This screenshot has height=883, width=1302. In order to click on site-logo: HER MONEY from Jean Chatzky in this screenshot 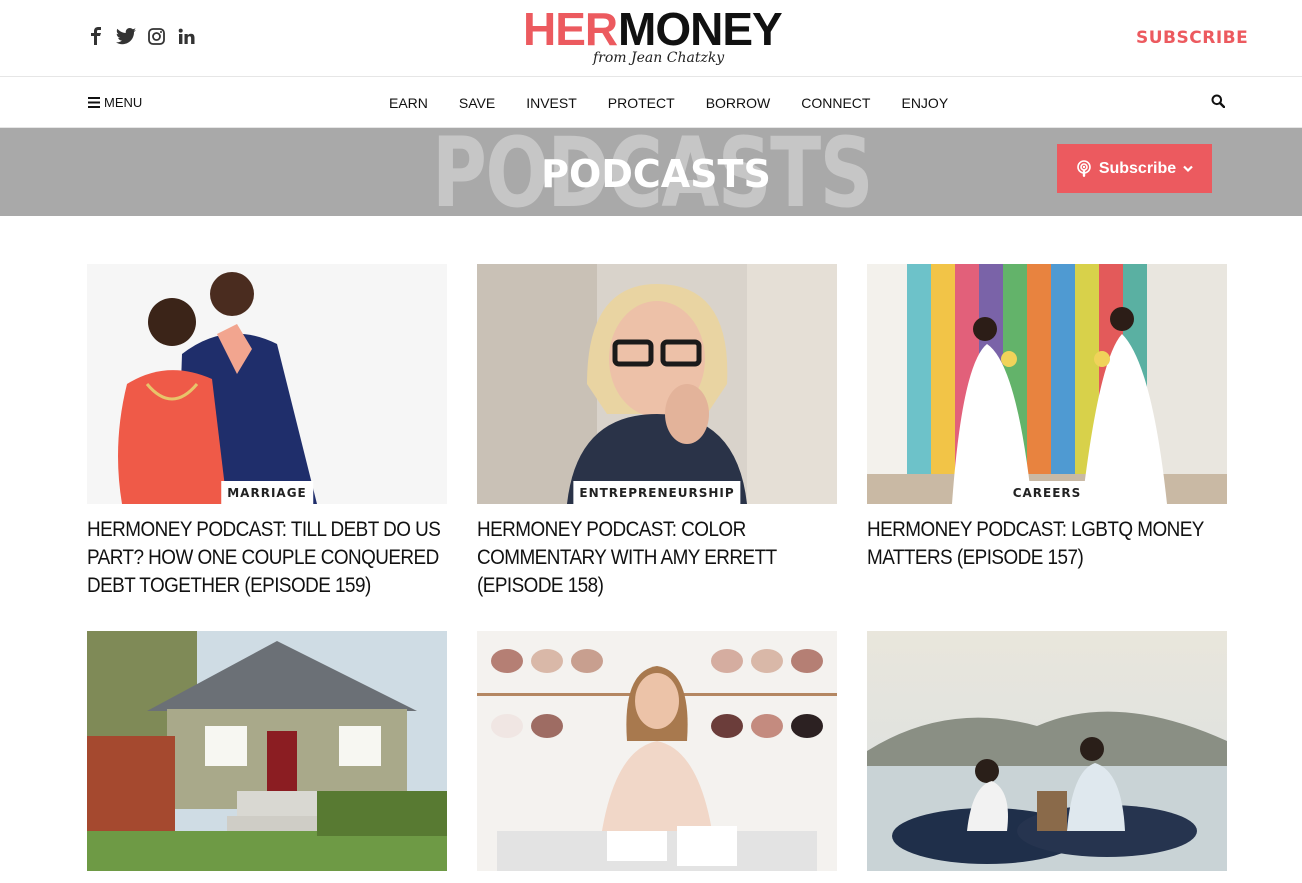, I will do `click(657, 39)`.